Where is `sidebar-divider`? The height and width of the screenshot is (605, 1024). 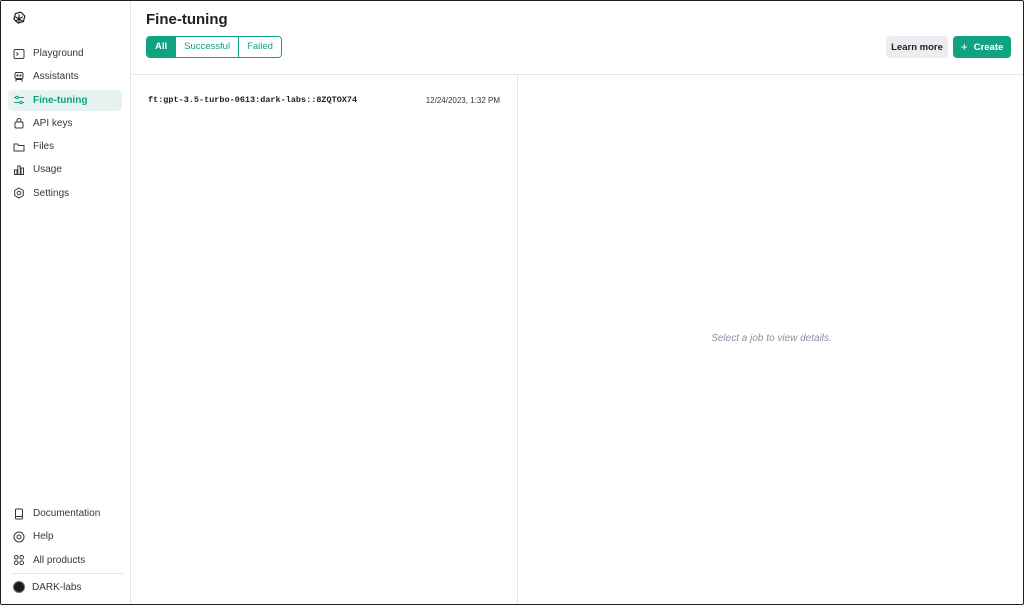 sidebar-divider is located at coordinates (67, 573).